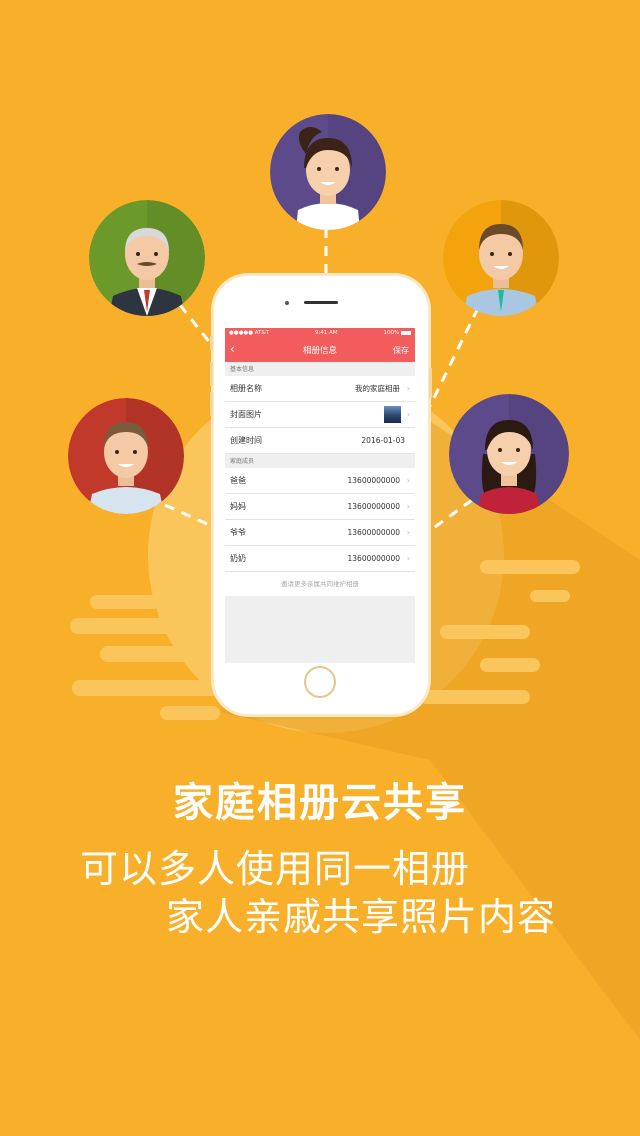 The height and width of the screenshot is (1136, 640). Describe the element at coordinates (401, 350) in the screenshot. I see `save-button: 保存` at that location.